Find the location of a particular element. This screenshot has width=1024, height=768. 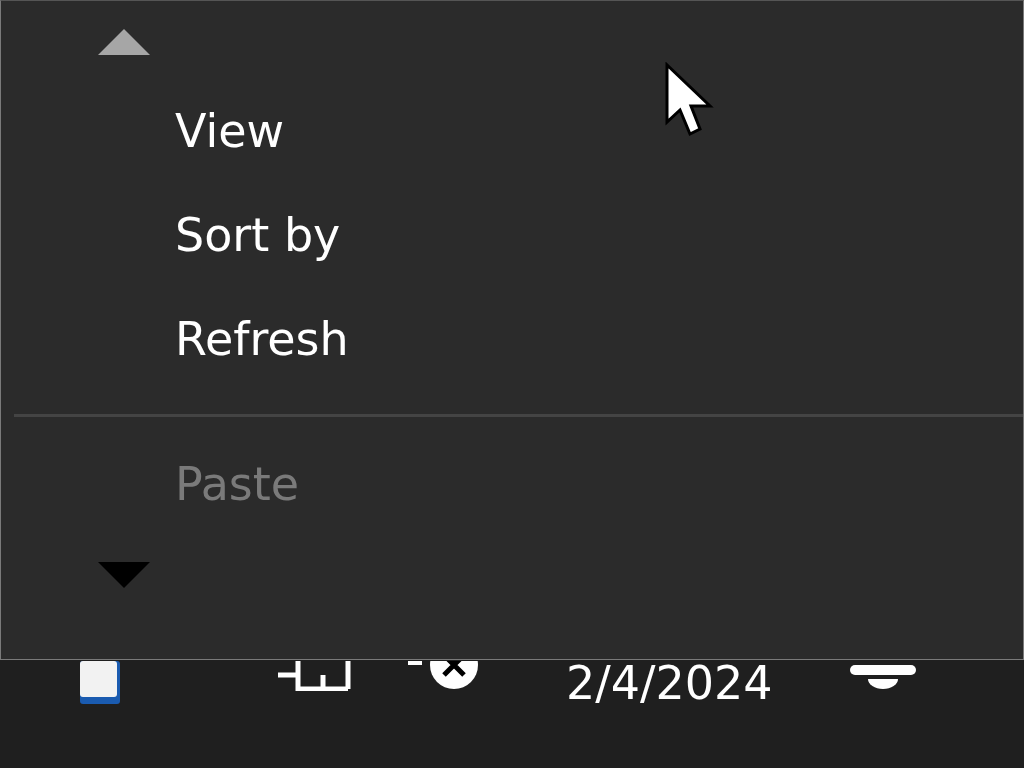

notepad-icon is located at coordinates (101, 682).